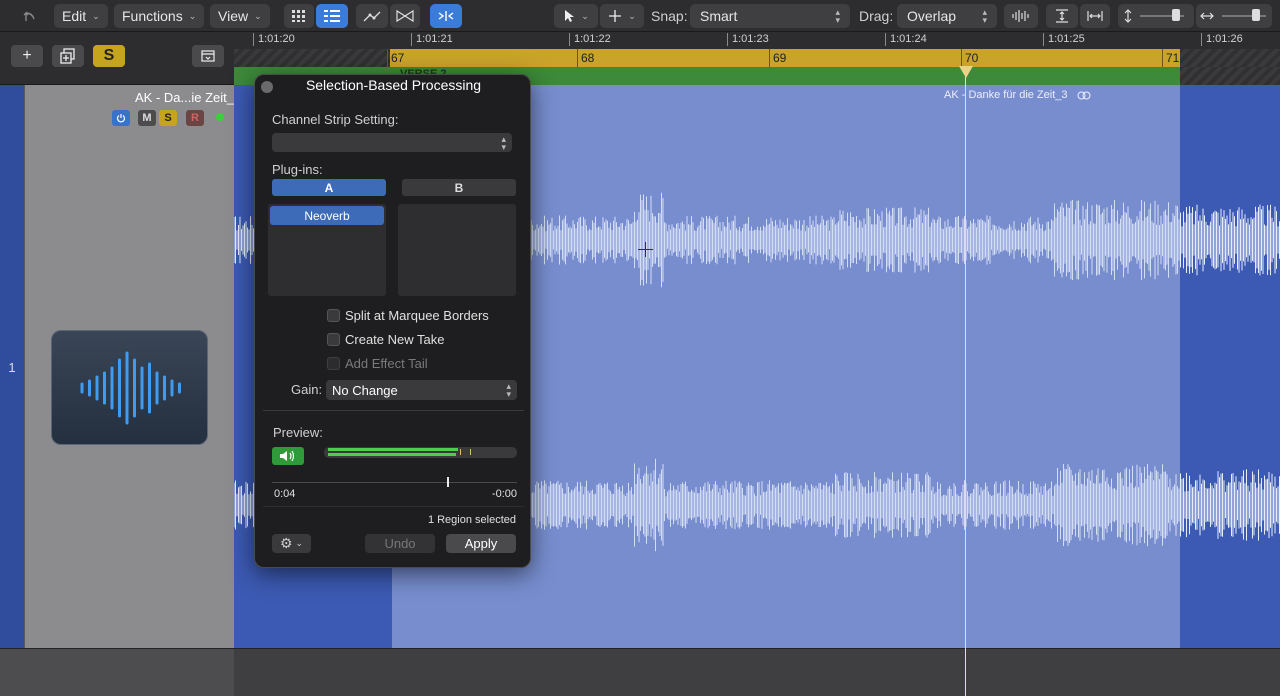 The image size is (1280, 696). Describe the element at coordinates (285, 494) in the screenshot. I see `preview-time-elapsed: 0:04` at that location.